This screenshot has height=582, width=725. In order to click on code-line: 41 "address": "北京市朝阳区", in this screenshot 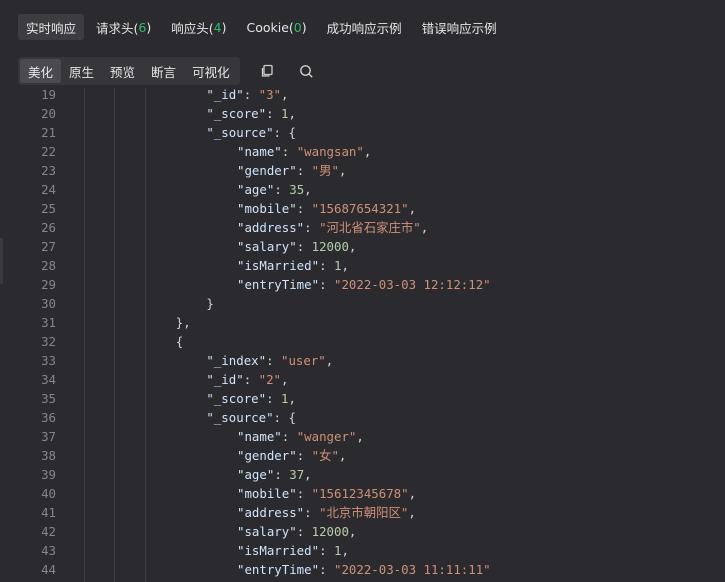, I will do `click(362, 512)`.